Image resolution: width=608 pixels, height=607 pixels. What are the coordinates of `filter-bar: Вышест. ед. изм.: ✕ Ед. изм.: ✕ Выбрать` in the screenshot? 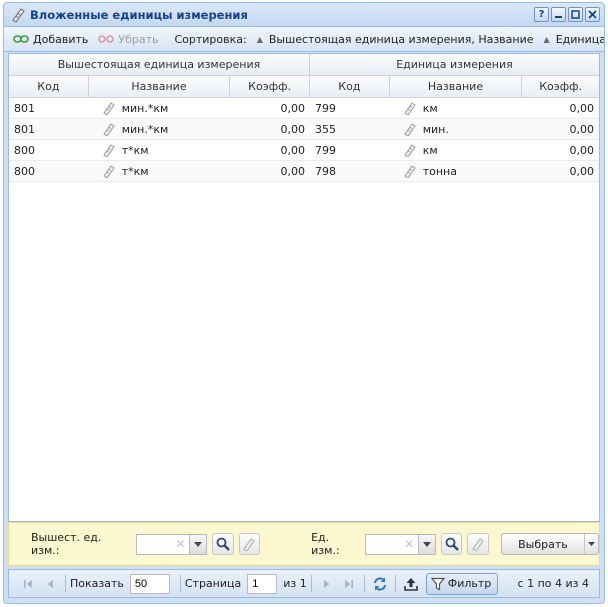 It's located at (304, 544).